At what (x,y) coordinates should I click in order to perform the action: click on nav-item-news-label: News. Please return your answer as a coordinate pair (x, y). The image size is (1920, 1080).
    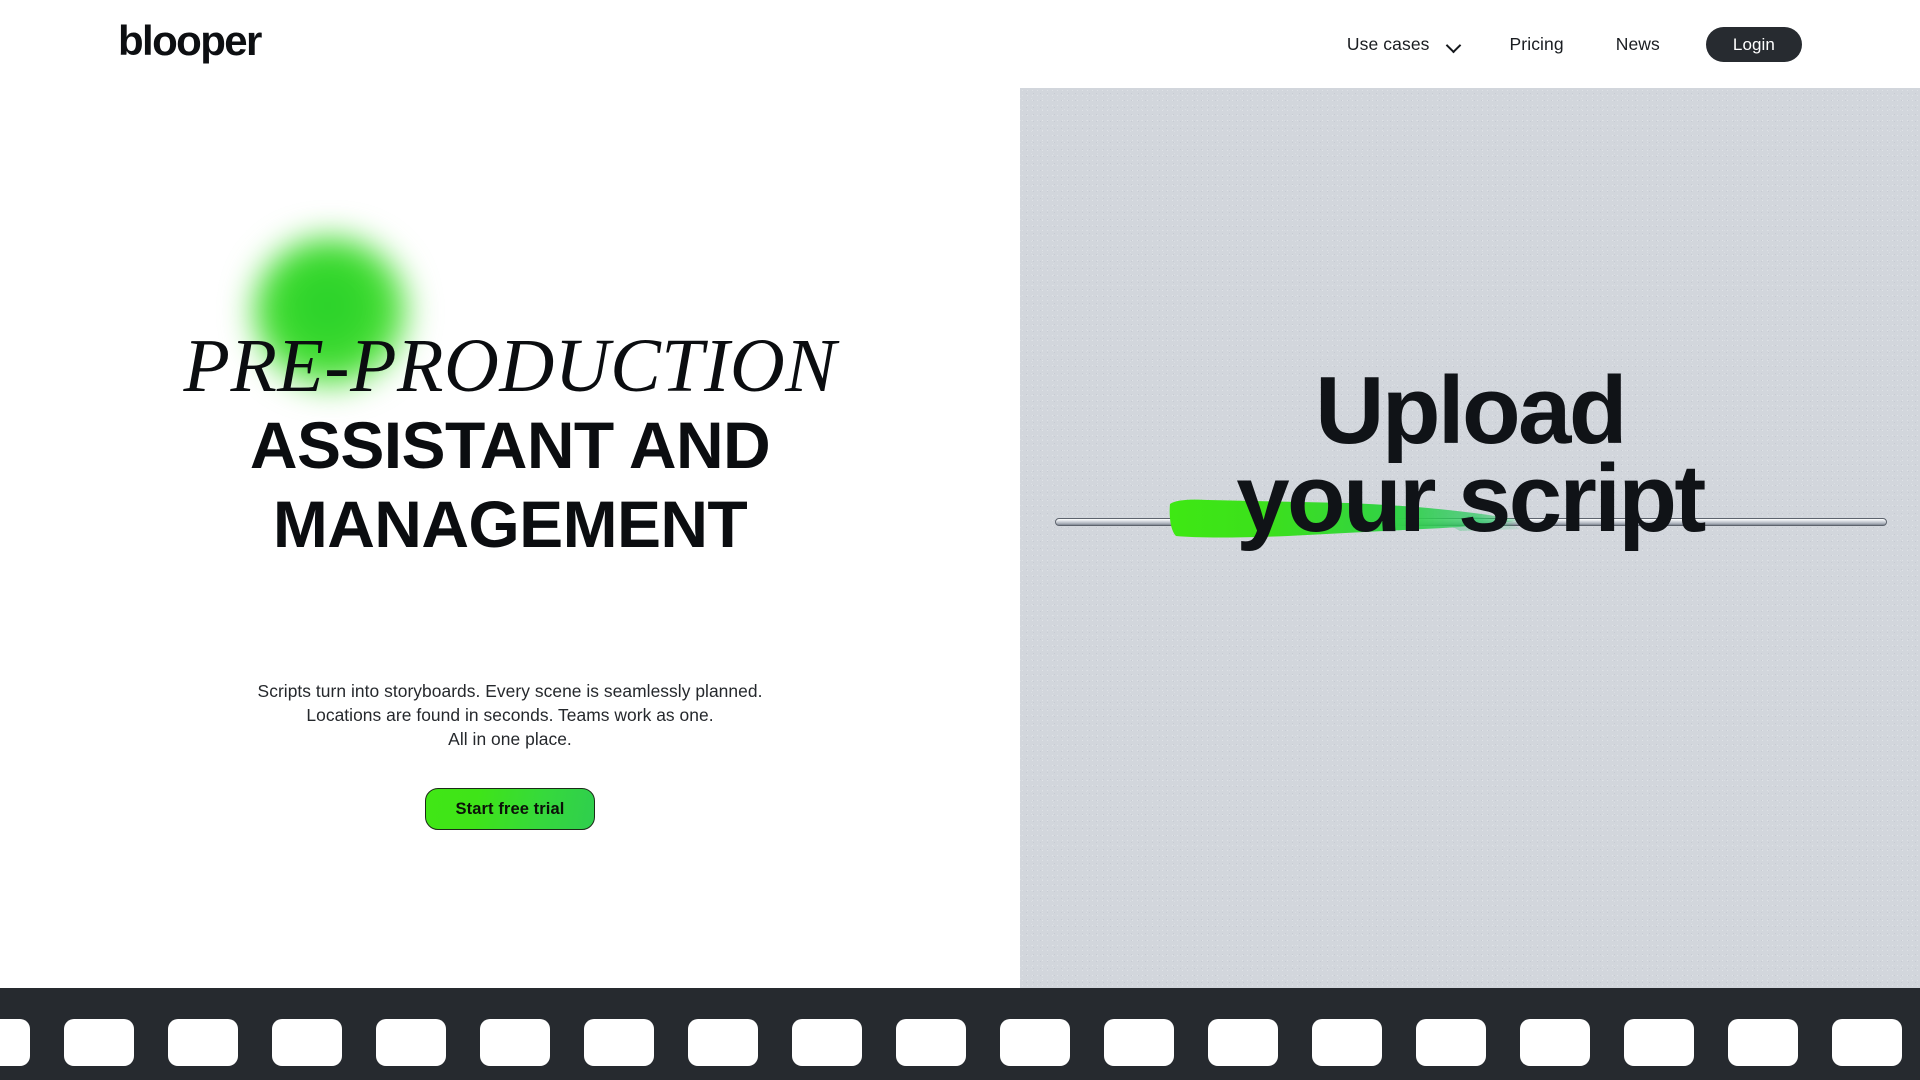
    Looking at the image, I should click on (1637, 43).